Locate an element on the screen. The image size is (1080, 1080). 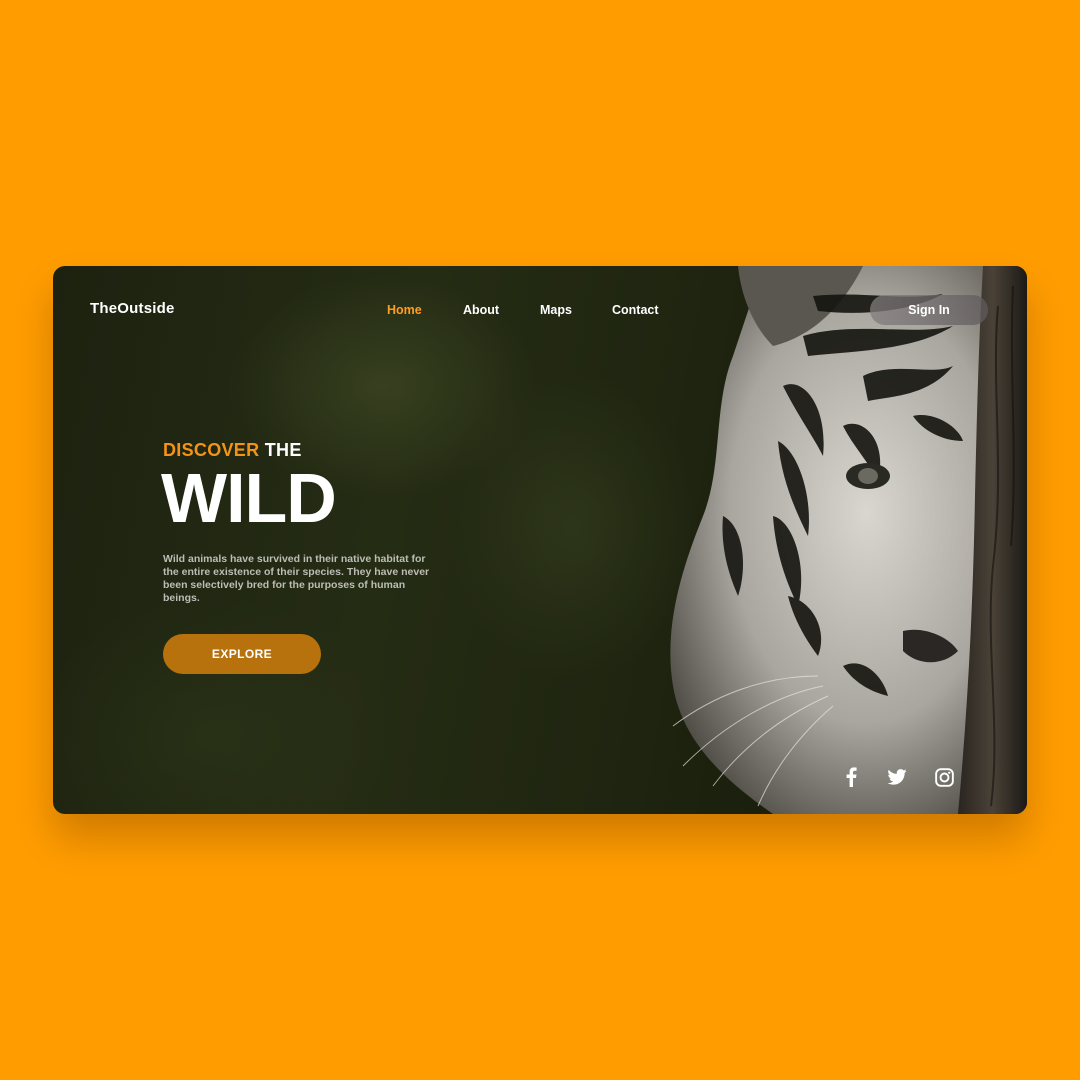
facebook-icon is located at coordinates (851, 777).